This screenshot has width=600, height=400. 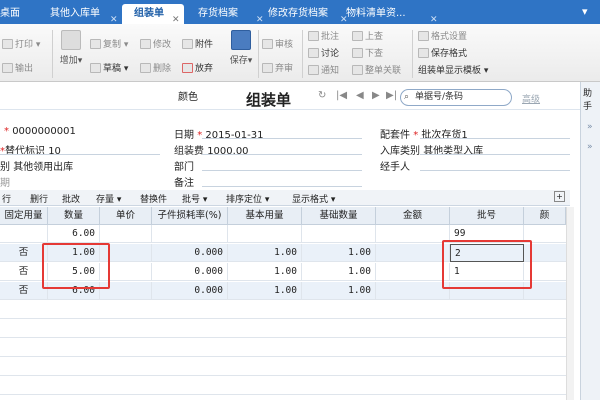 I want to click on tab-assembly: 组装单 ✕, so click(x=153, y=14).